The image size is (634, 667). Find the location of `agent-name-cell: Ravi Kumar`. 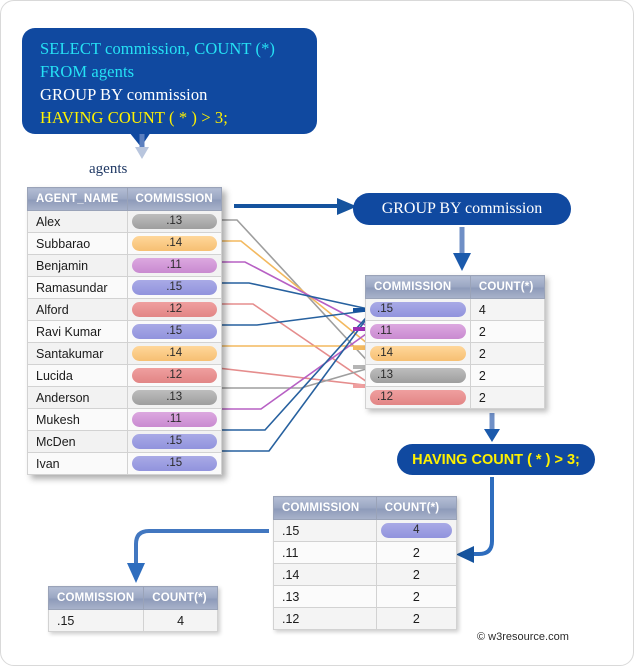

agent-name-cell: Ravi Kumar is located at coordinates (77, 331).